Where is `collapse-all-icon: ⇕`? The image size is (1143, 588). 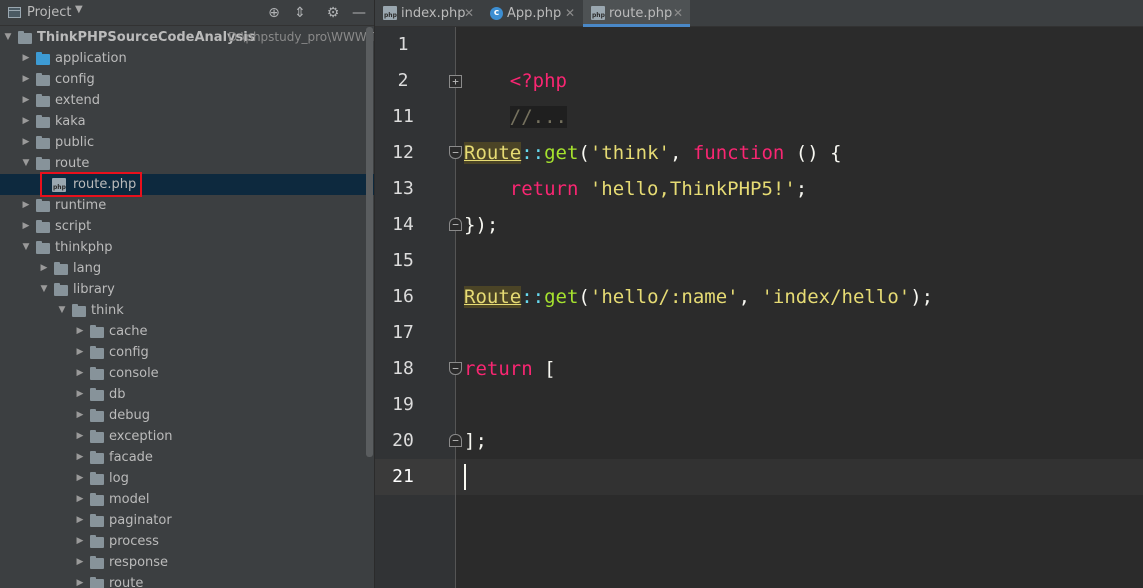
collapse-all-icon: ⇕ is located at coordinates (300, 13).